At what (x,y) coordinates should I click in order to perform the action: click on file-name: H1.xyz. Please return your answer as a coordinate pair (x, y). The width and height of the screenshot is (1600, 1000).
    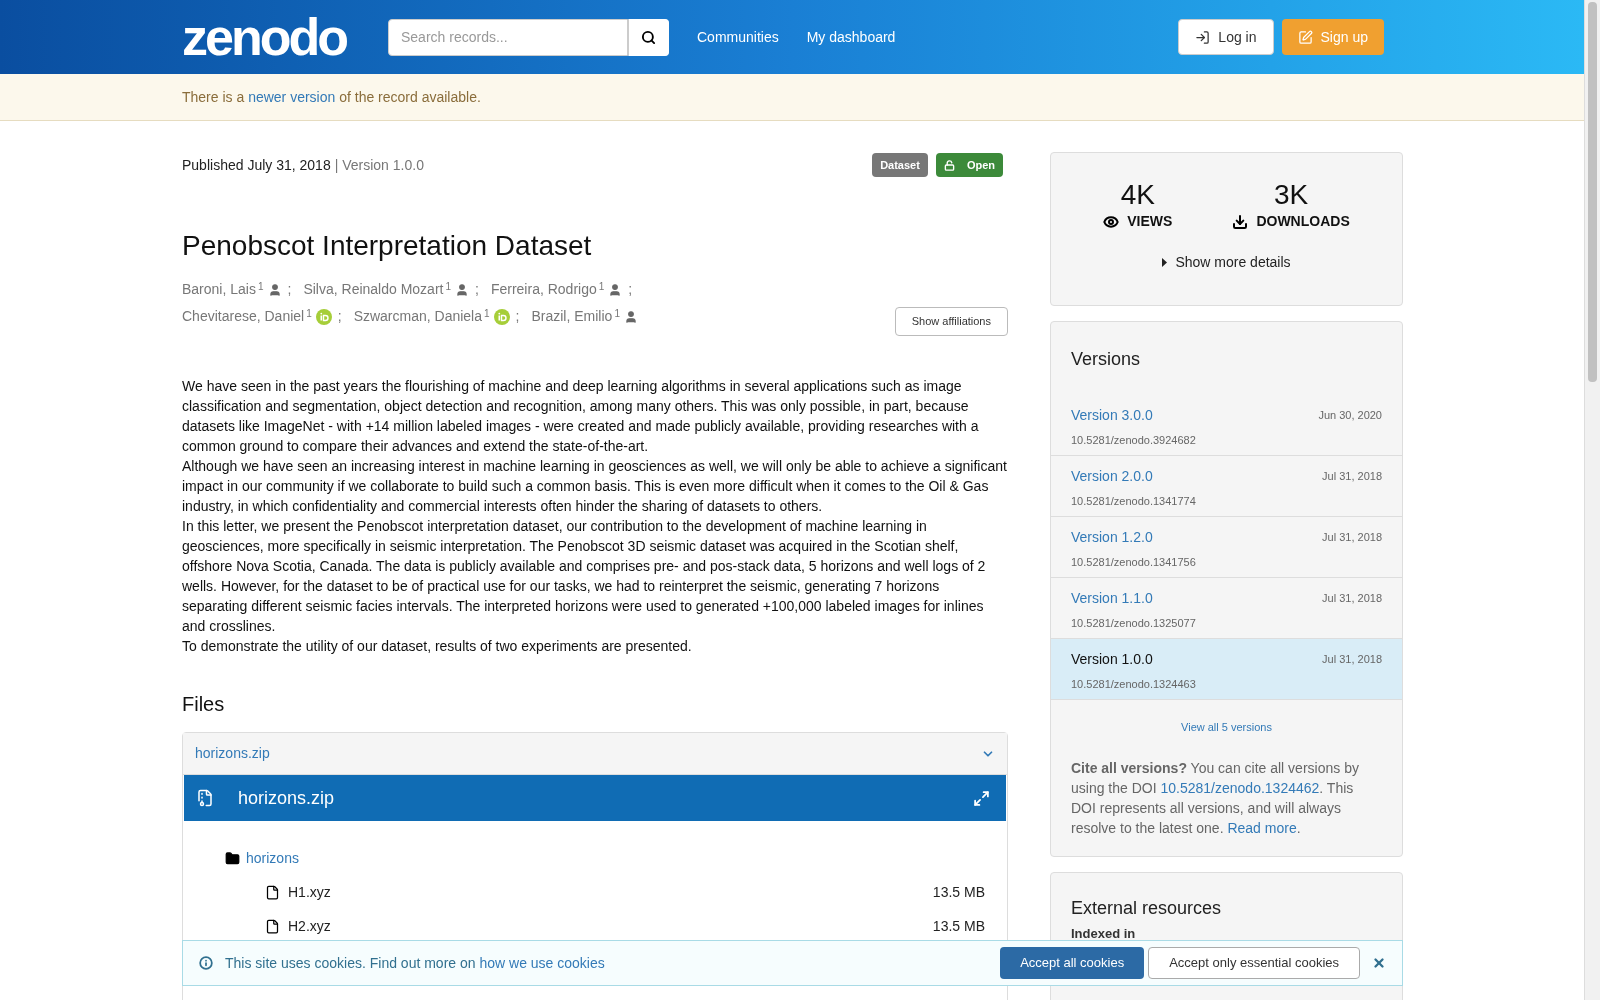
    Looking at the image, I should click on (309, 892).